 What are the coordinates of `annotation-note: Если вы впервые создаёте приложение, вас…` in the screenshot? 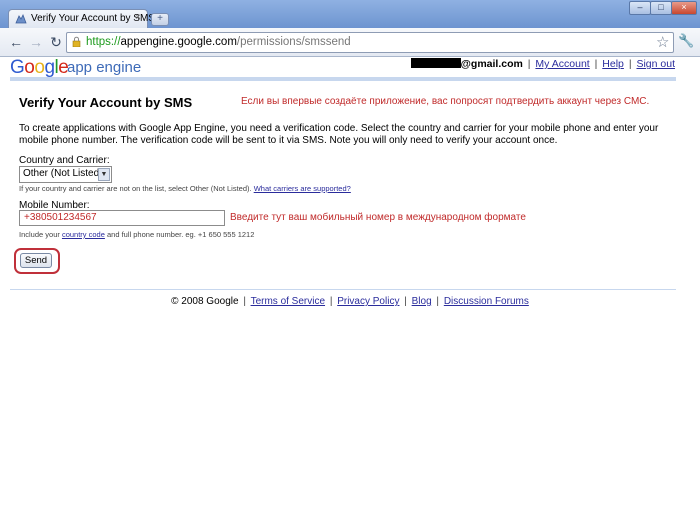 It's located at (445, 101).